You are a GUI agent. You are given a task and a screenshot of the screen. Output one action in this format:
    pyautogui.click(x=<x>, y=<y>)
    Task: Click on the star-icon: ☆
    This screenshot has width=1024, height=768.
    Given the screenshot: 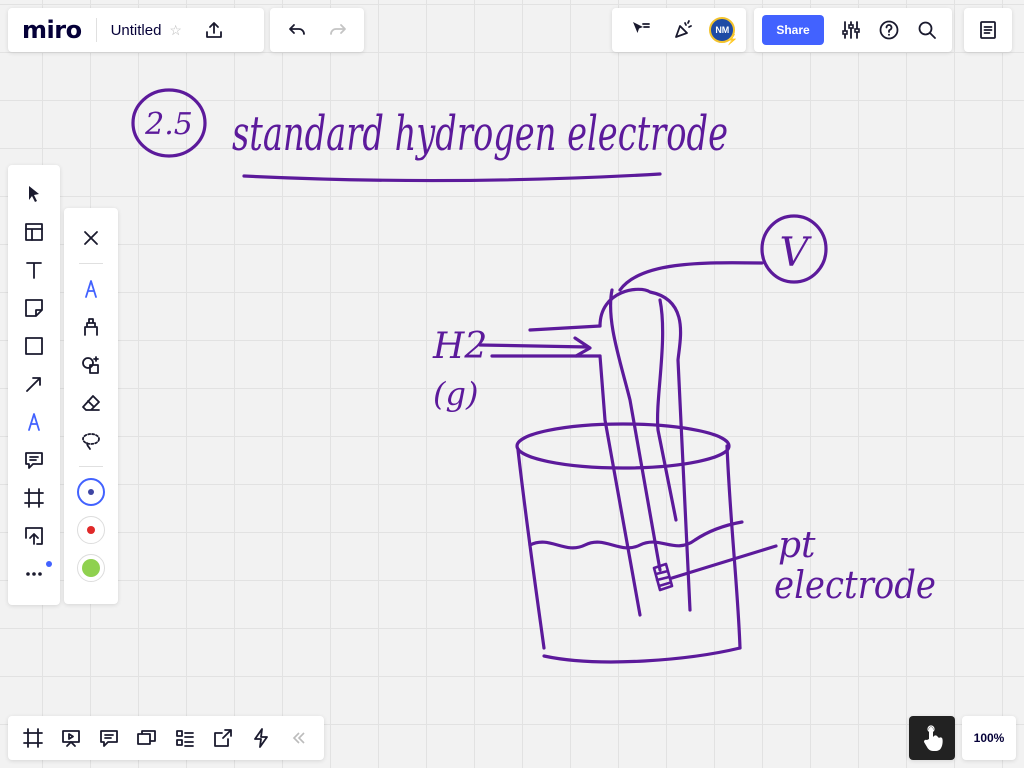 What is the action you would take?
    pyautogui.click(x=175, y=30)
    